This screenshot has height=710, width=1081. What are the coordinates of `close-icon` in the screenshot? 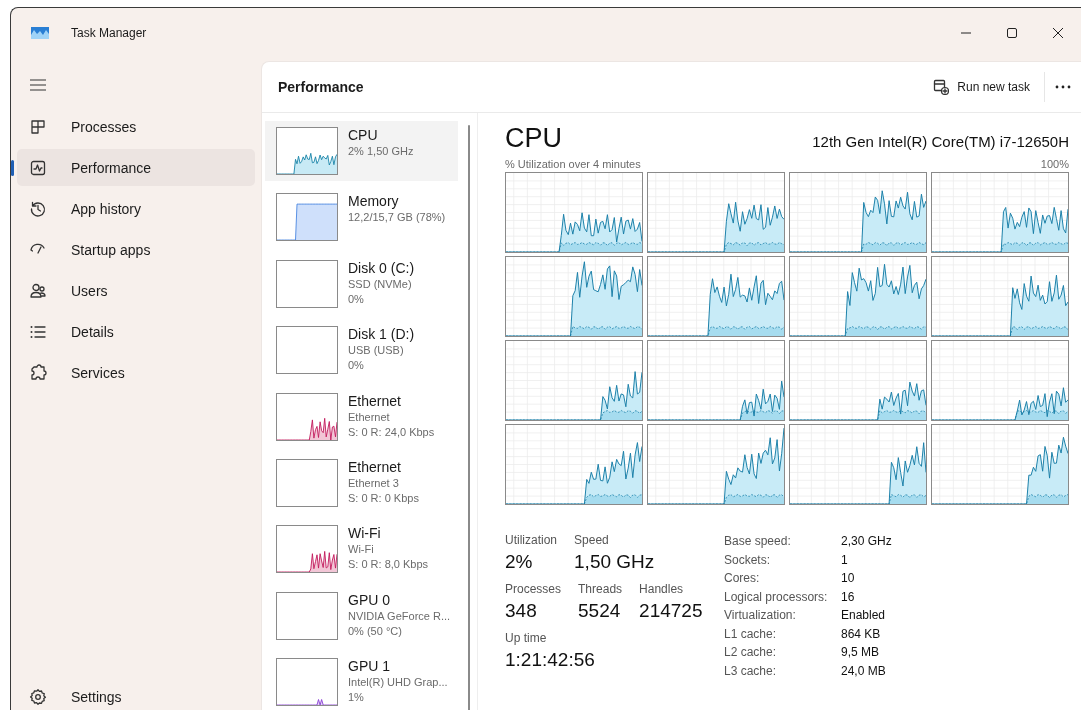 It's located at (1058, 33).